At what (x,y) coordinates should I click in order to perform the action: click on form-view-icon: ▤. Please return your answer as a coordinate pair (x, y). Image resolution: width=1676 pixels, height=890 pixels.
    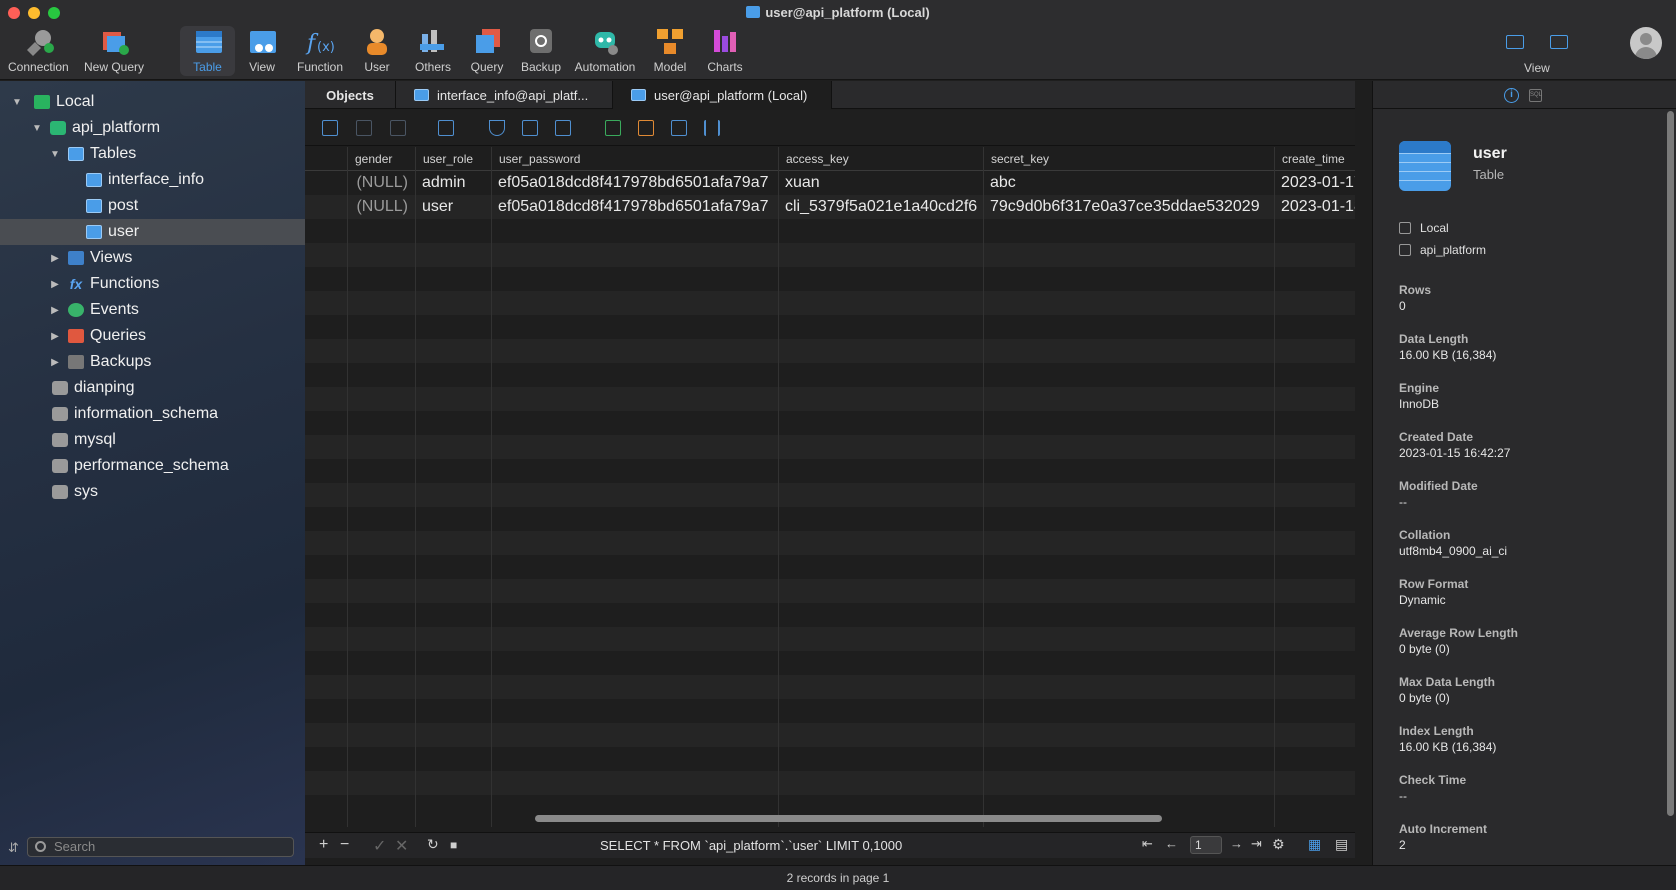
    Looking at the image, I should click on (1341, 844).